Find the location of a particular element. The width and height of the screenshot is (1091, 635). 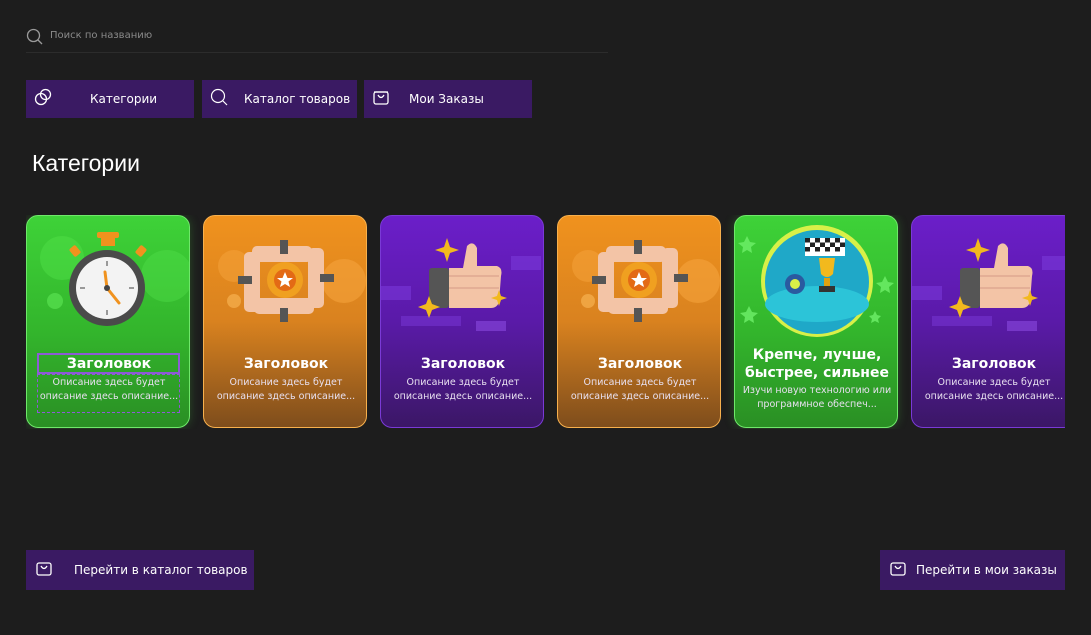

nav-catalog-button: Каталог товаров is located at coordinates (279, 99).